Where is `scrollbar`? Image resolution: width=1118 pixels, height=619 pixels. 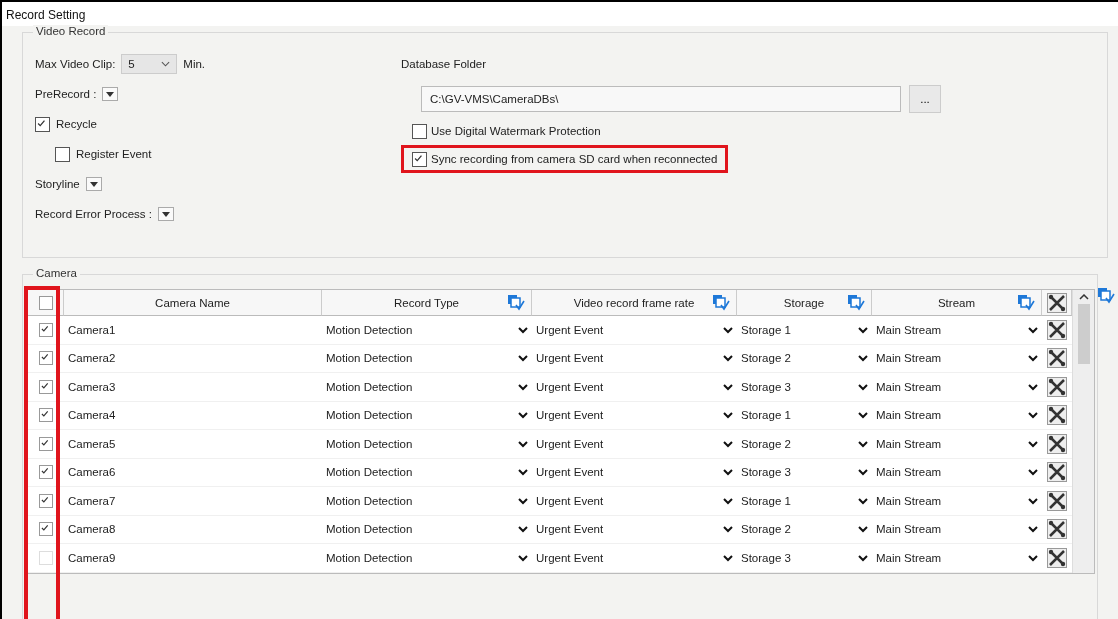
scrollbar is located at coordinates (1083, 431).